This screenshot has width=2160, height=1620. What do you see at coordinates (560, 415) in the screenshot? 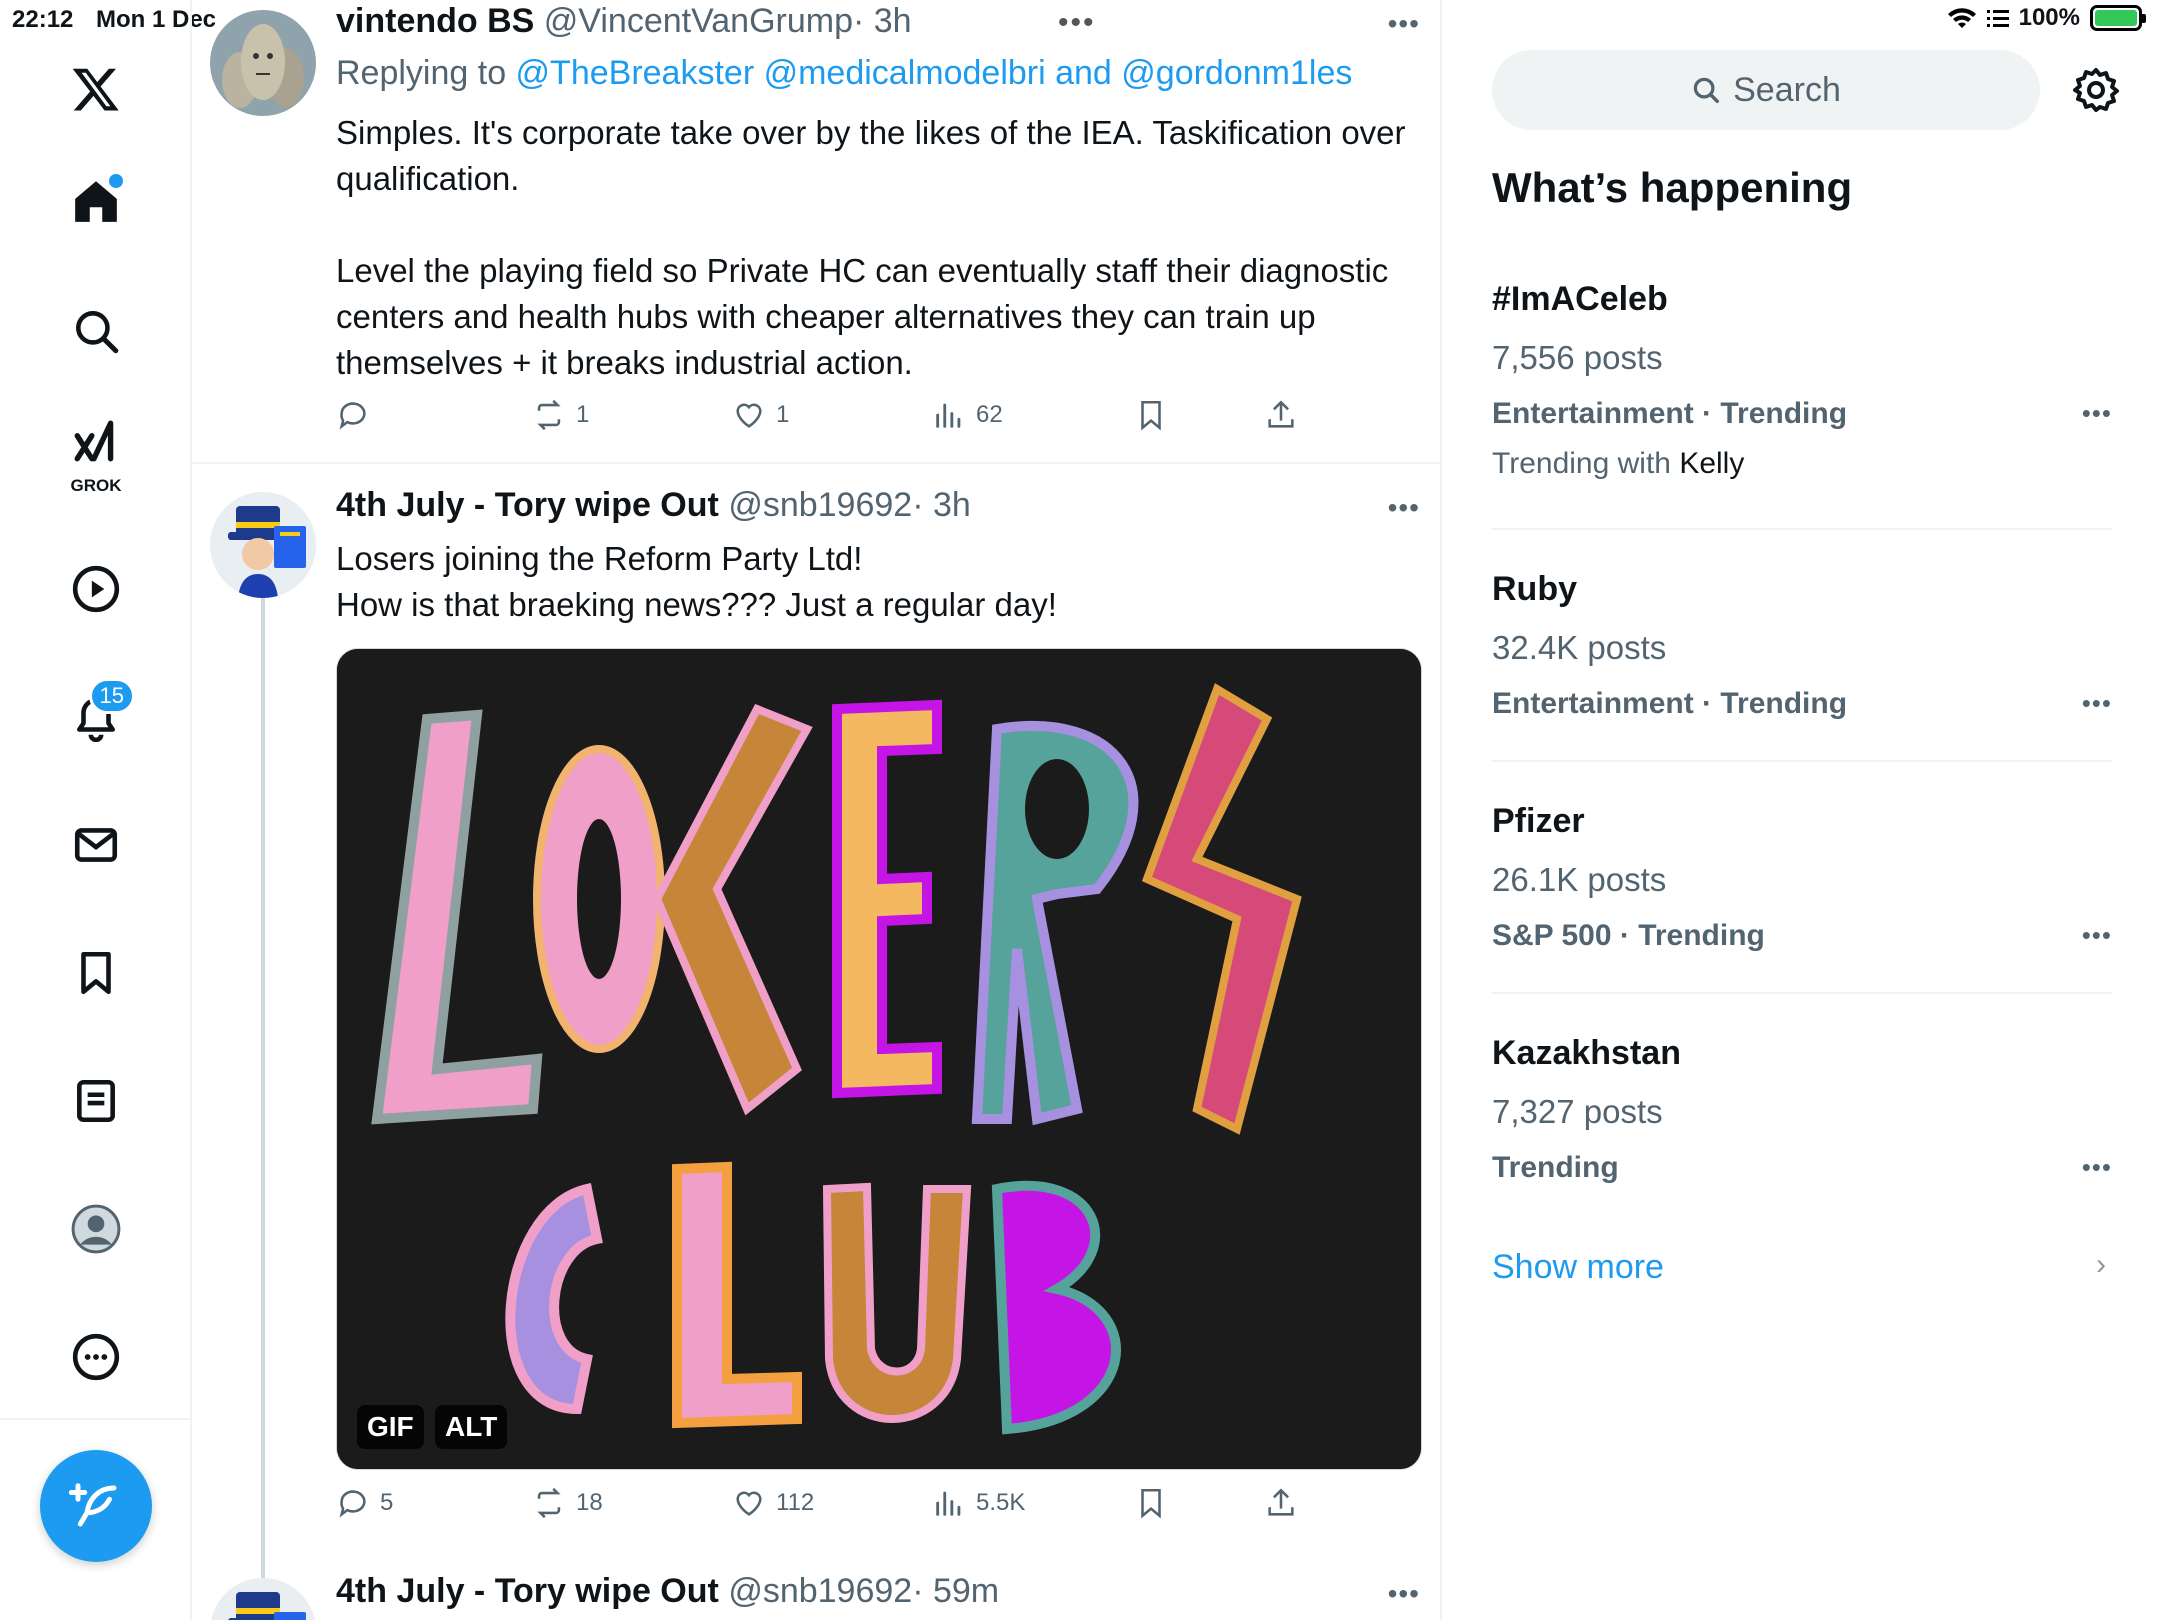
I see `repost-button: 1` at bounding box center [560, 415].